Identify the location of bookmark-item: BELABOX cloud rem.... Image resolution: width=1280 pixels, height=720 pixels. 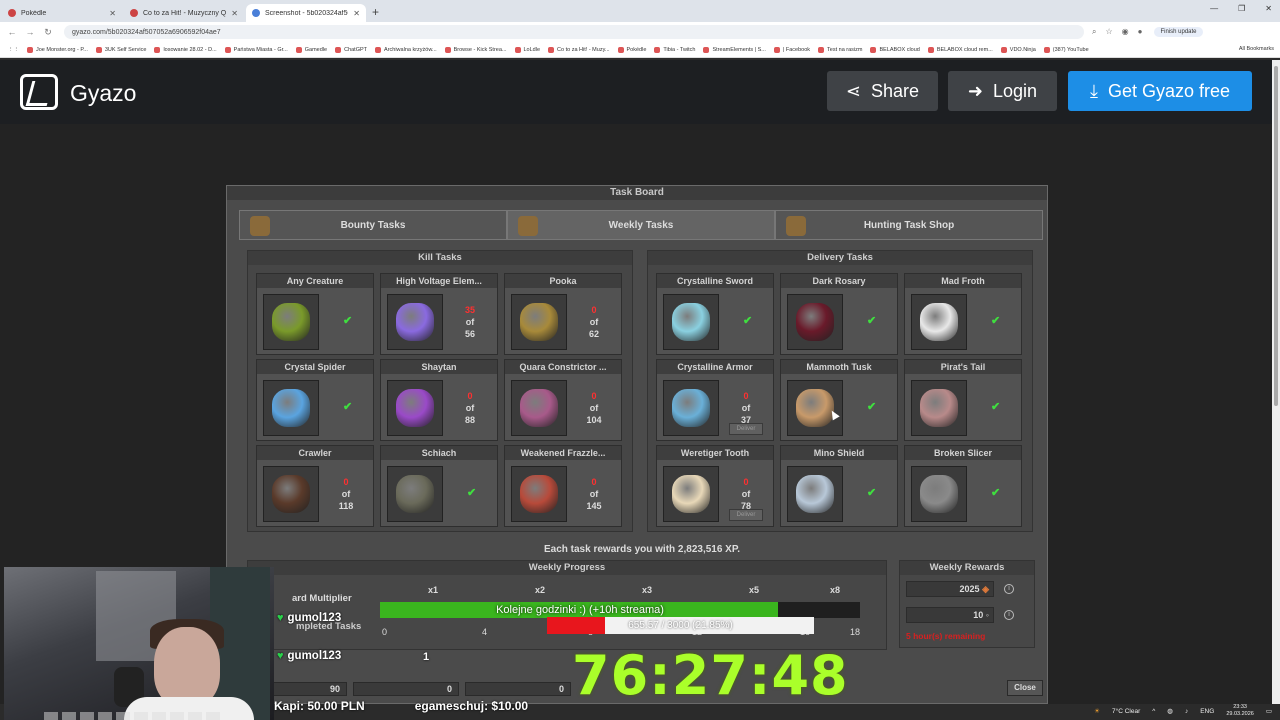
(960, 49).